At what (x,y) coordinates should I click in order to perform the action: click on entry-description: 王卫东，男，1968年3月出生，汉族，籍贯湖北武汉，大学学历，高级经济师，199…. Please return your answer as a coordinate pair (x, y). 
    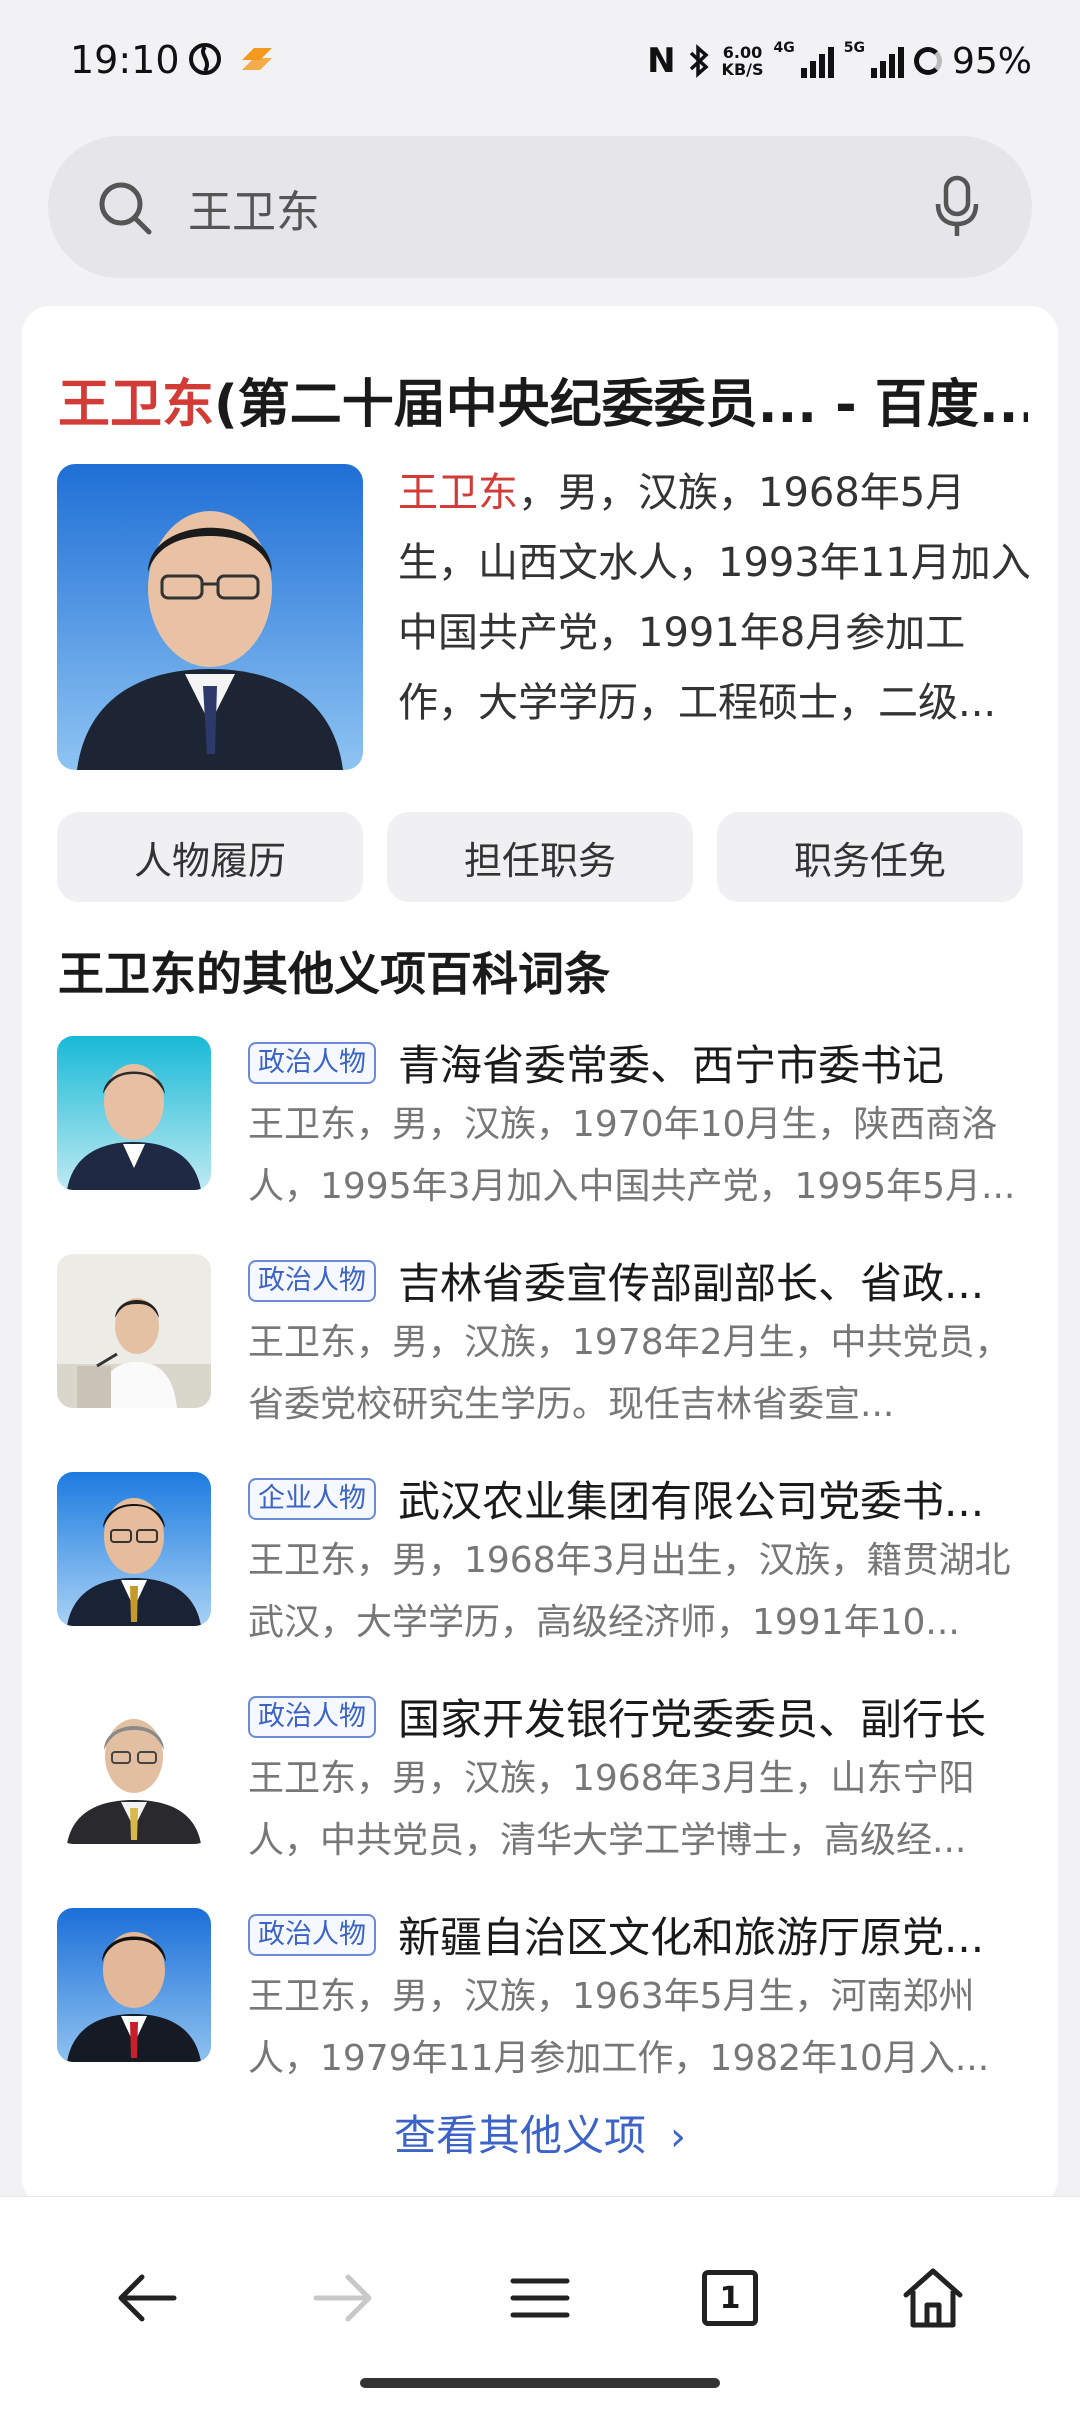
    Looking at the image, I should click on (629, 1591).